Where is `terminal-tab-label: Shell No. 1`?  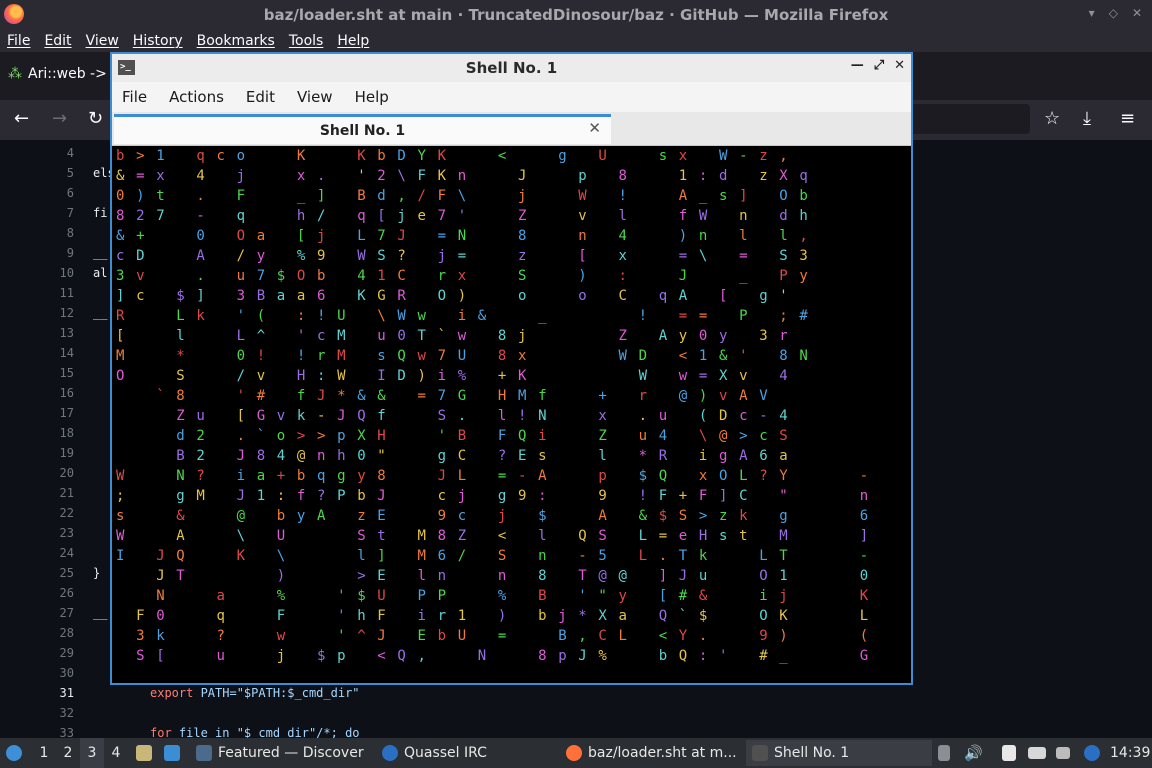 terminal-tab-label: Shell No. 1 is located at coordinates (362, 130).